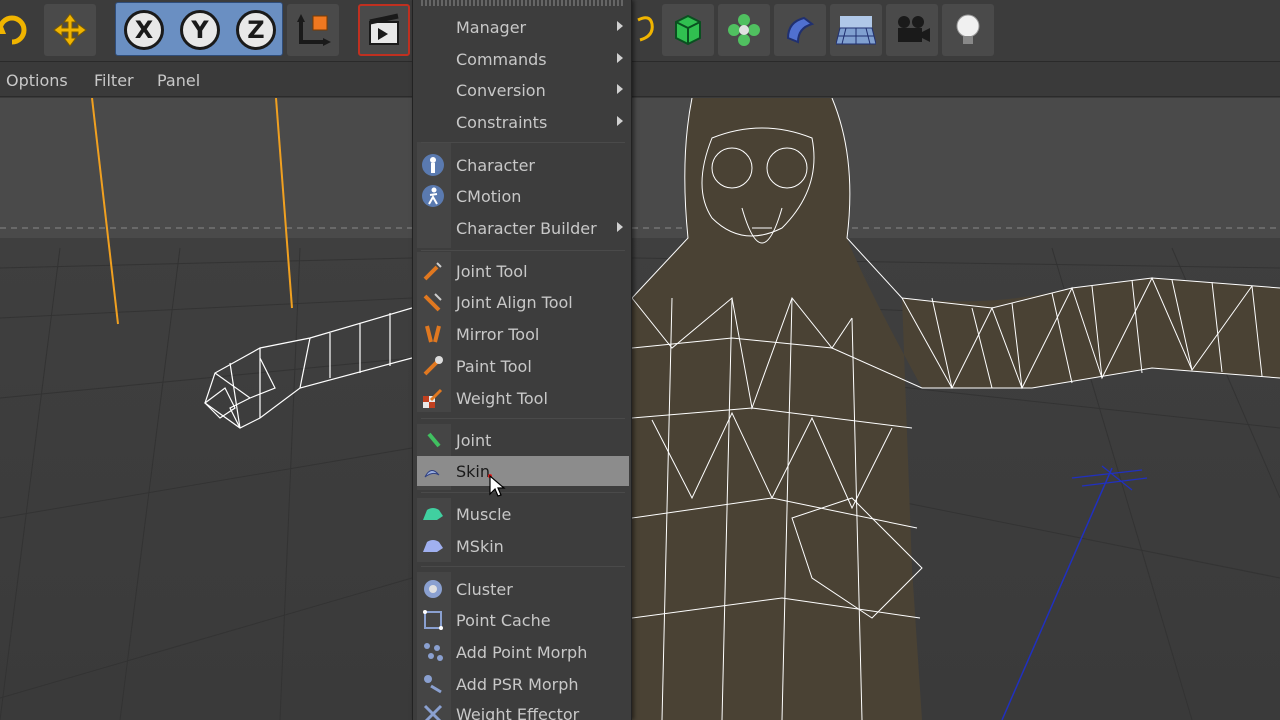 The width and height of the screenshot is (1280, 720). Describe the element at coordinates (523, 271) in the screenshot. I see `menu-item-joint-tool: Joint Tool` at that location.